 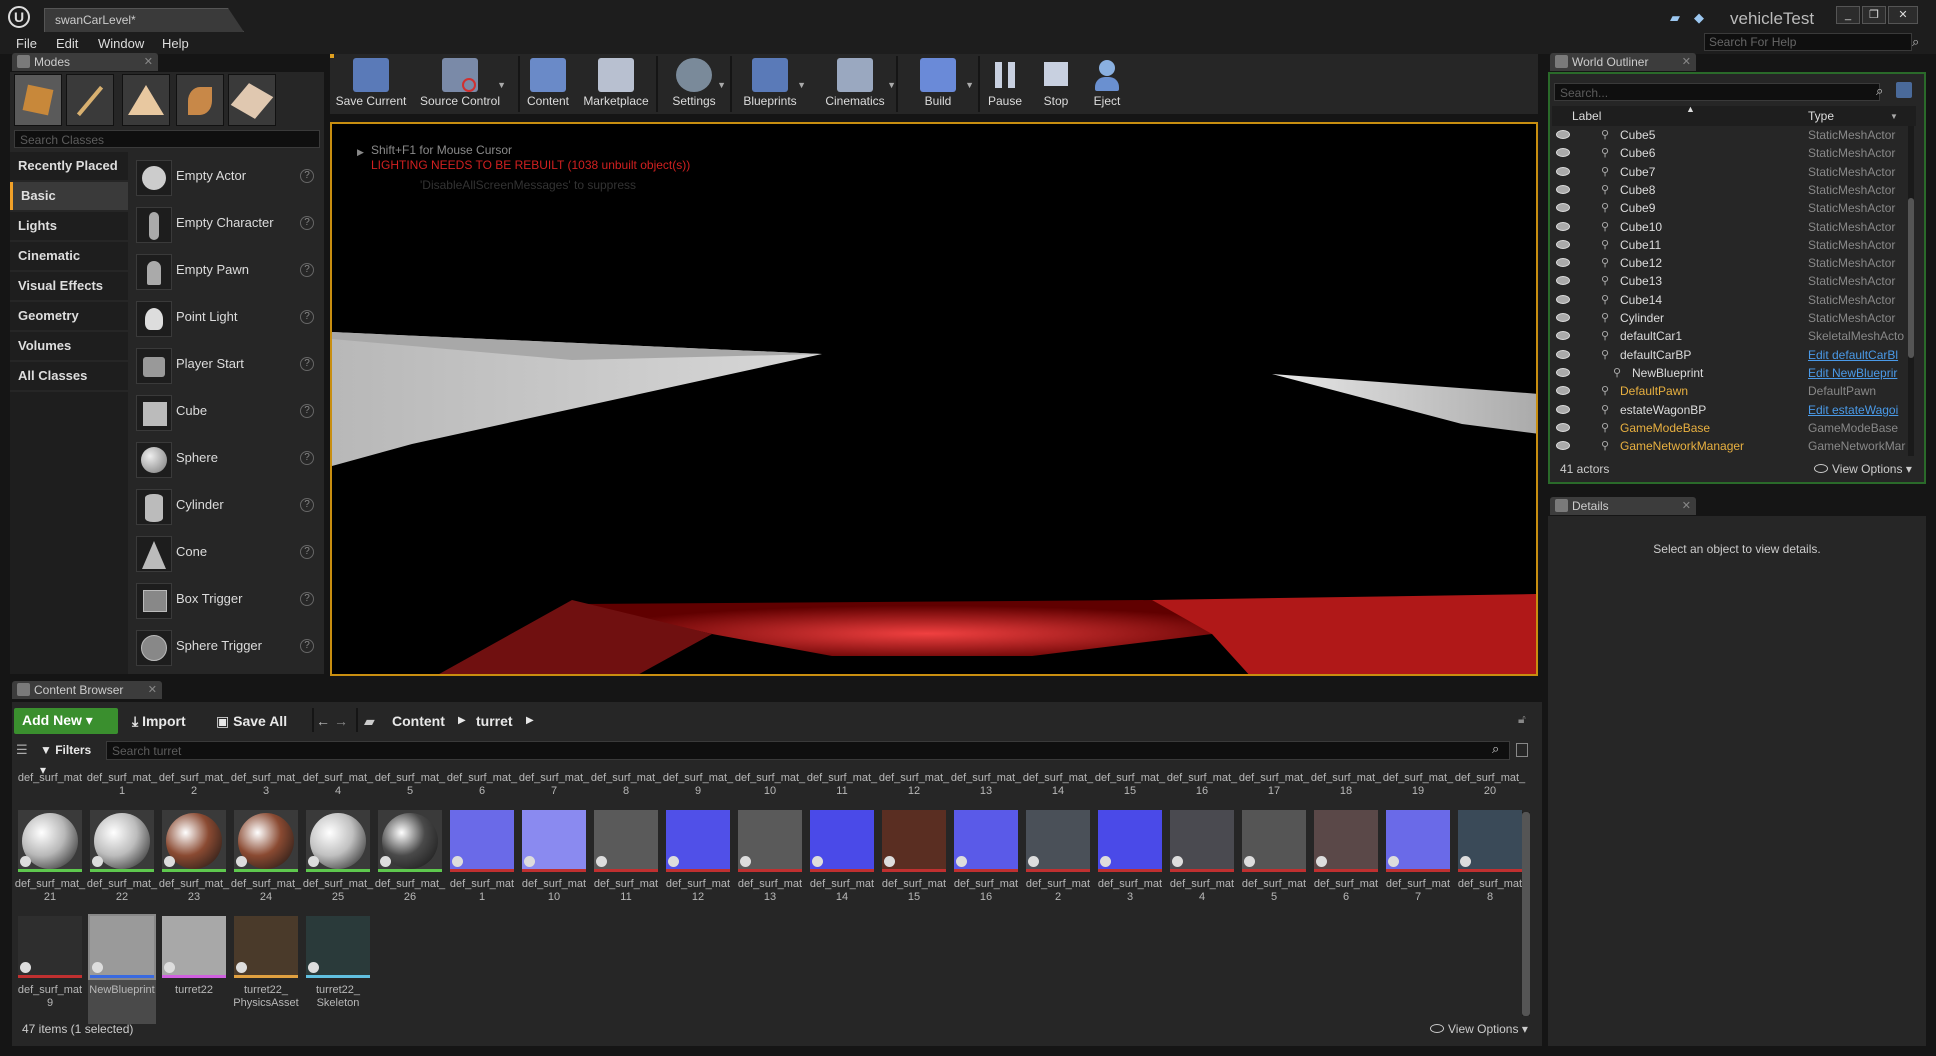 I want to click on asset-tile: def_surf_mat 10, so click(x=554, y=864).